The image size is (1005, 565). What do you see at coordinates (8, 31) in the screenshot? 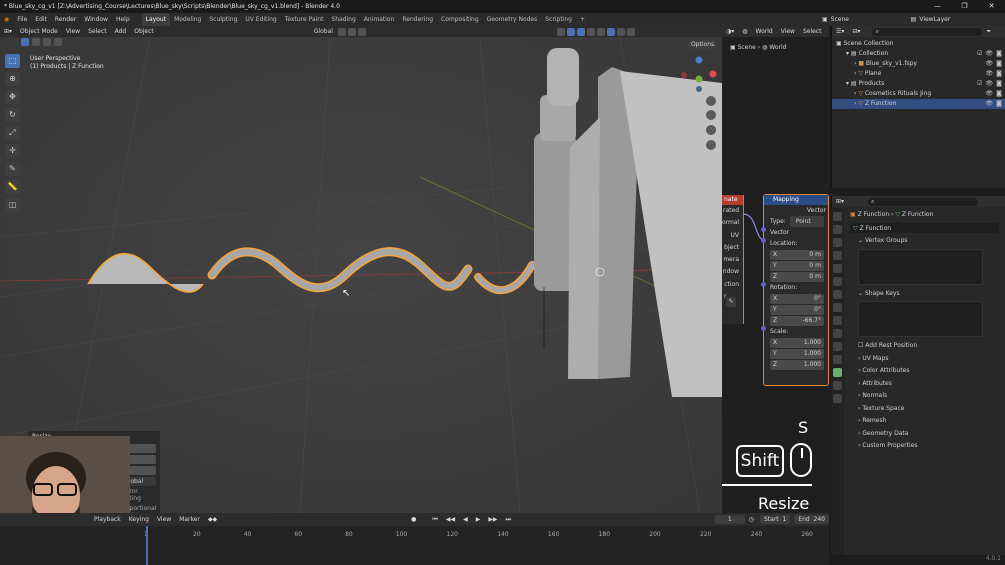
I see `editor-type-icon: ⊞▾` at bounding box center [8, 31].